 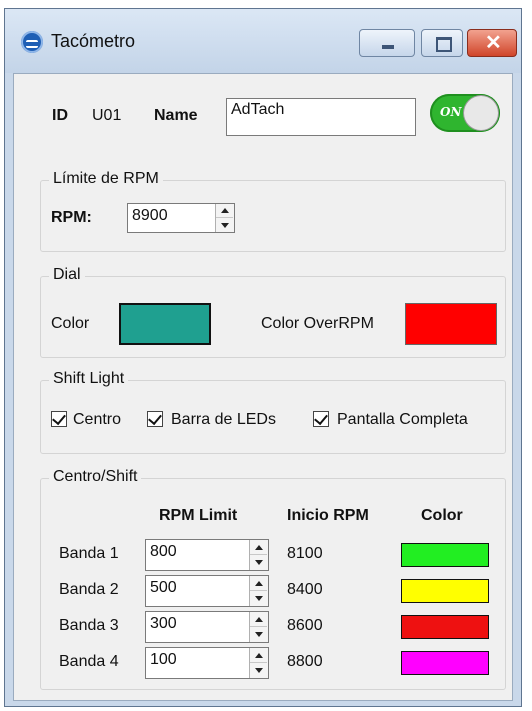 What do you see at coordinates (89, 589) in the screenshot?
I see `band-label: Banda 2` at bounding box center [89, 589].